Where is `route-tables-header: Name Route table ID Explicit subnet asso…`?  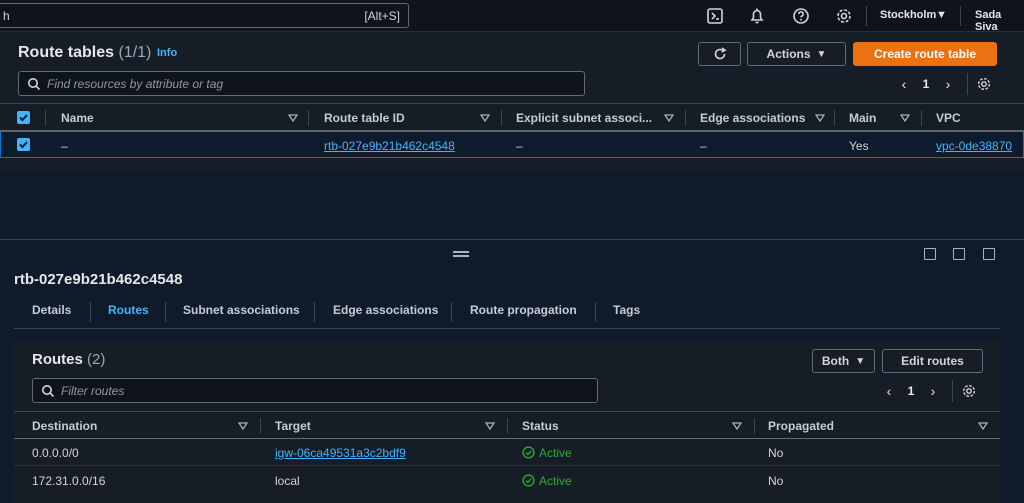
route-tables-header: Name Route table ID Explicit subnet asso… is located at coordinates (512, 117).